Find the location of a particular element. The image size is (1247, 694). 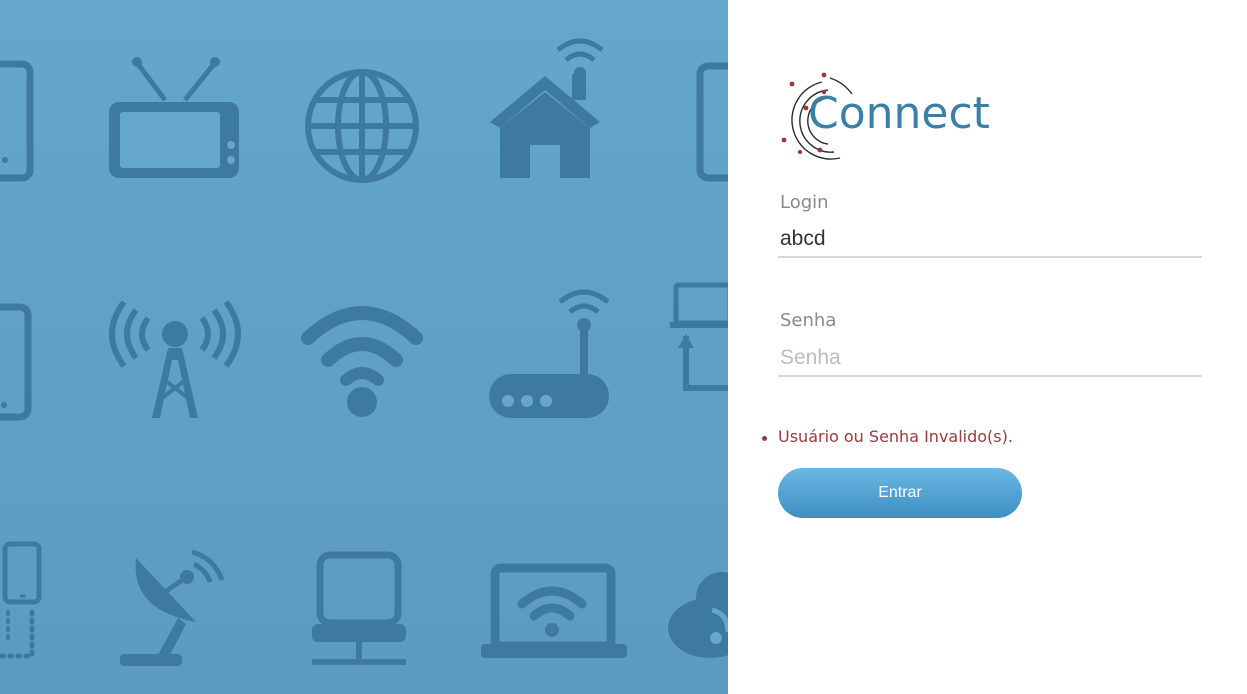

wifi-icon is located at coordinates (362, 361).